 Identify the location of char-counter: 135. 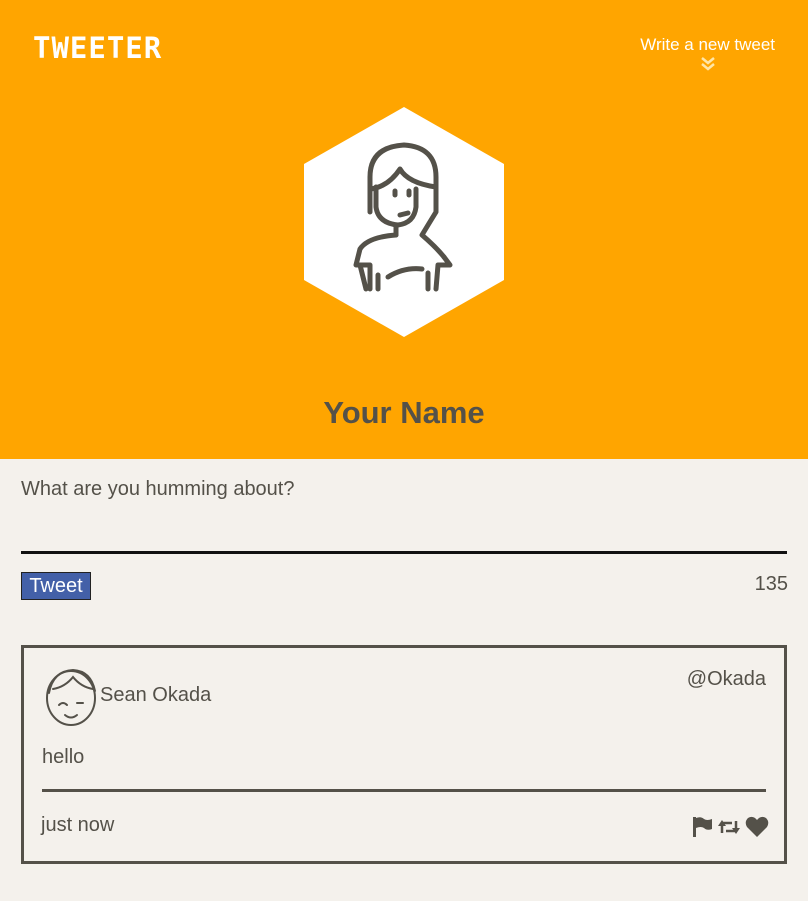
(771, 584).